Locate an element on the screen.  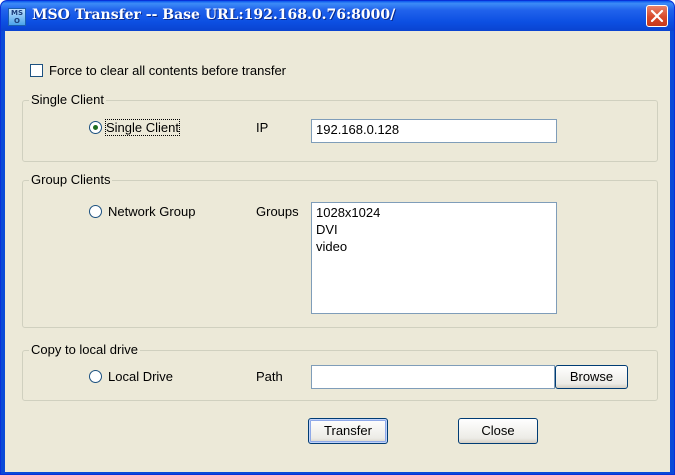
close-icon is located at coordinates (657, 16).